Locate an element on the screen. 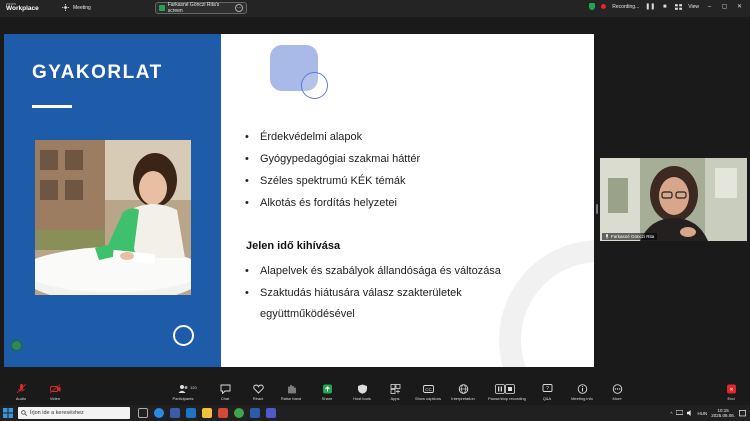 The image size is (750, 421). participant-video is located at coordinates (673, 199).